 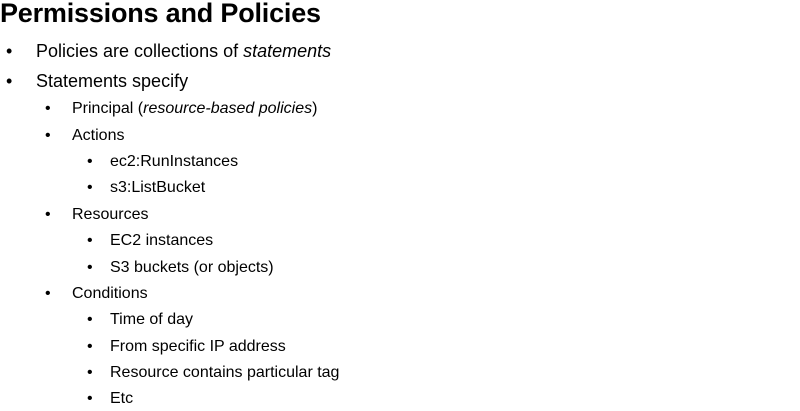 What do you see at coordinates (158, 187) in the screenshot?
I see `action-text: s3:ListBucket` at bounding box center [158, 187].